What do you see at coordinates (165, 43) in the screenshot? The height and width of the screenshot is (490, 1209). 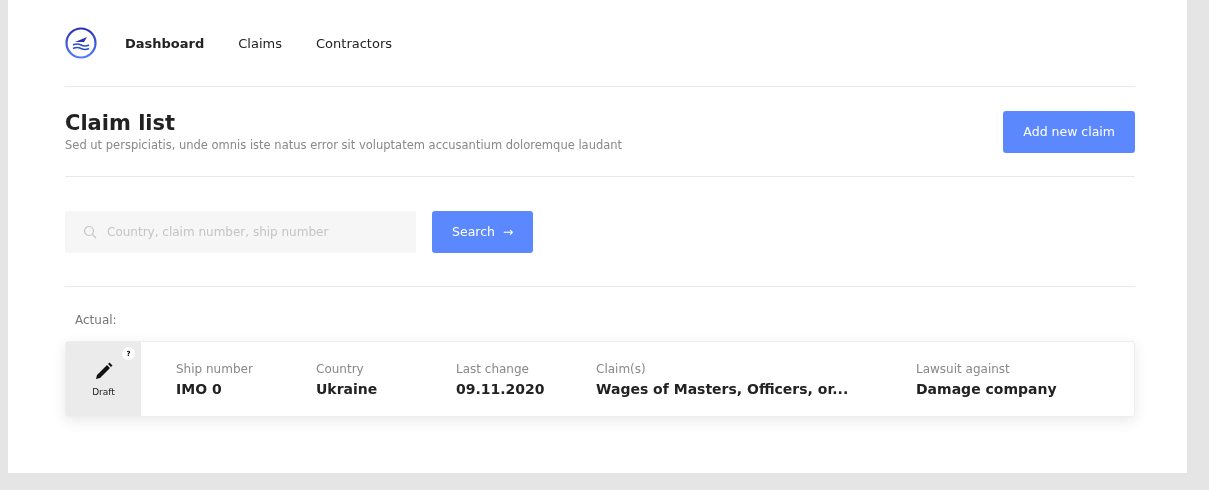 I see `nav-link: Dashboard` at bounding box center [165, 43].